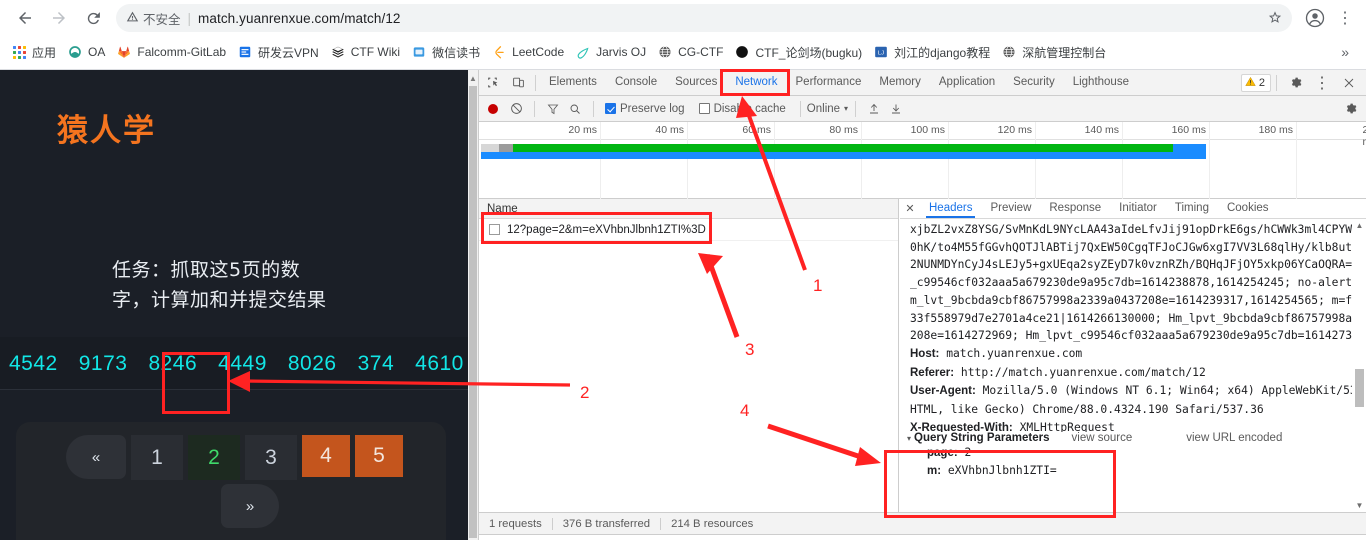  I want to click on tick-label: 60 ms, so click(756, 130).